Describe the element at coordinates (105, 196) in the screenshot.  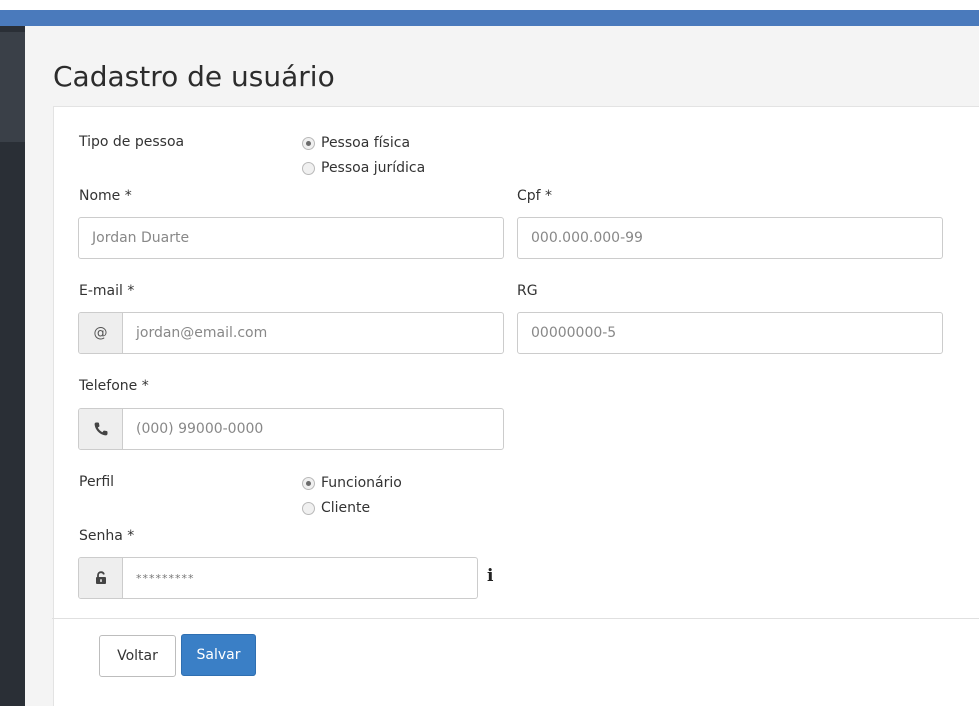
I see `nome-label: Nome *` at that location.